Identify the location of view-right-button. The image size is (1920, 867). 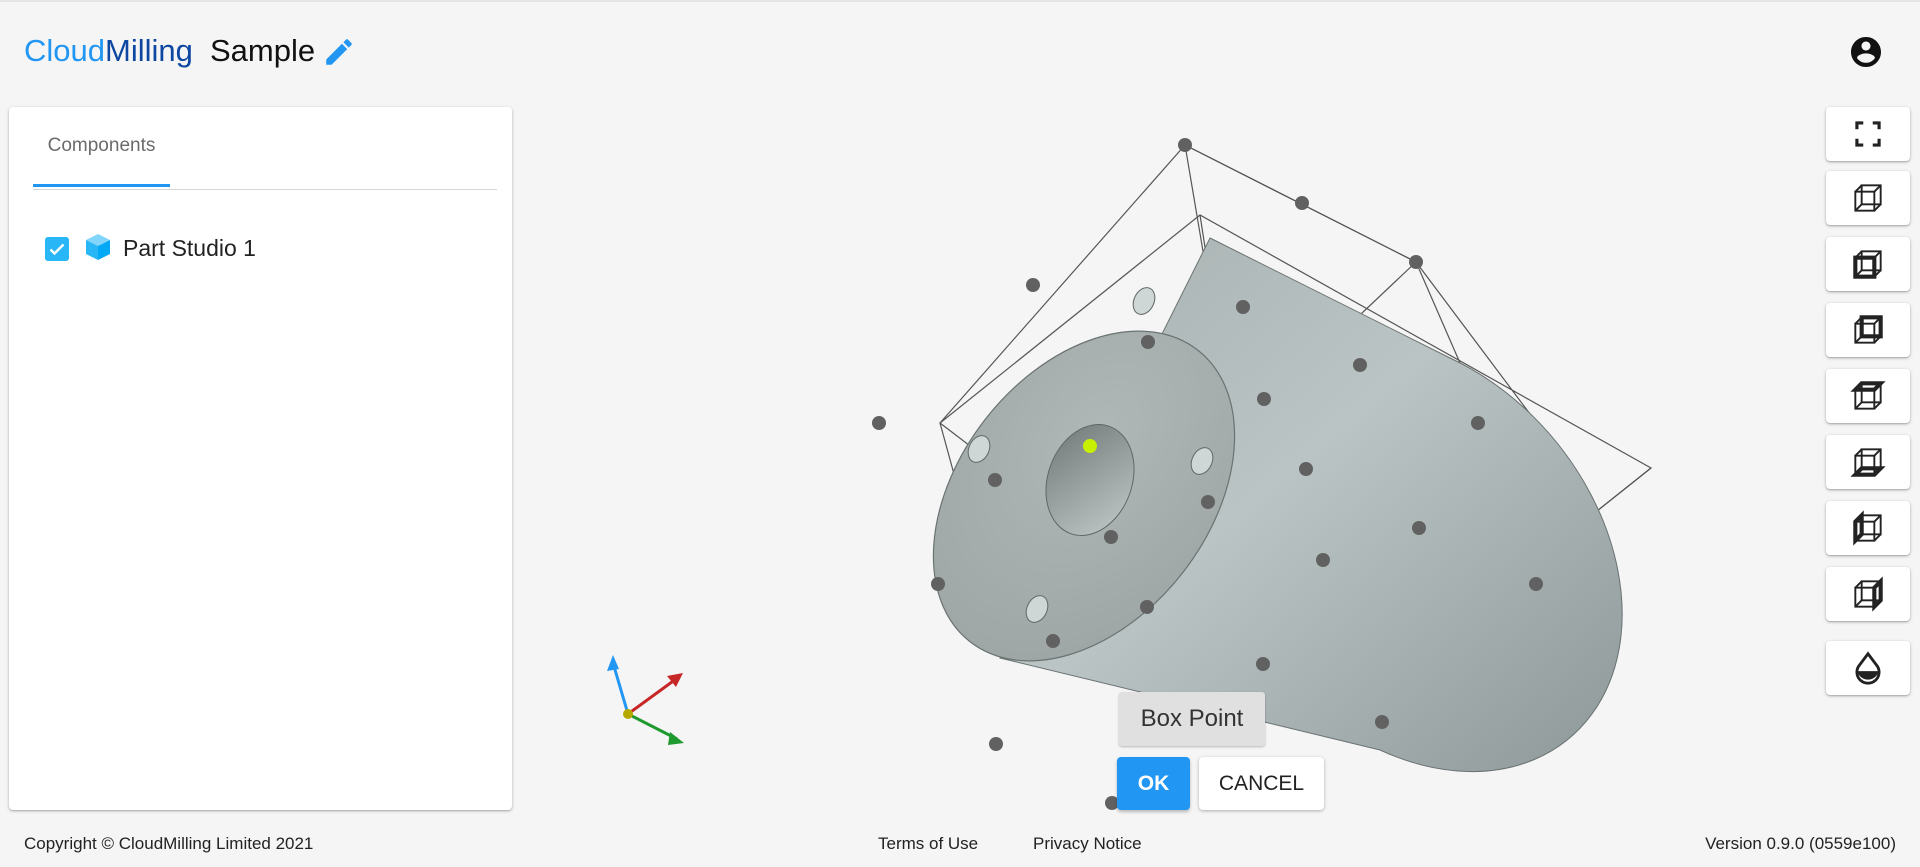
(1868, 594).